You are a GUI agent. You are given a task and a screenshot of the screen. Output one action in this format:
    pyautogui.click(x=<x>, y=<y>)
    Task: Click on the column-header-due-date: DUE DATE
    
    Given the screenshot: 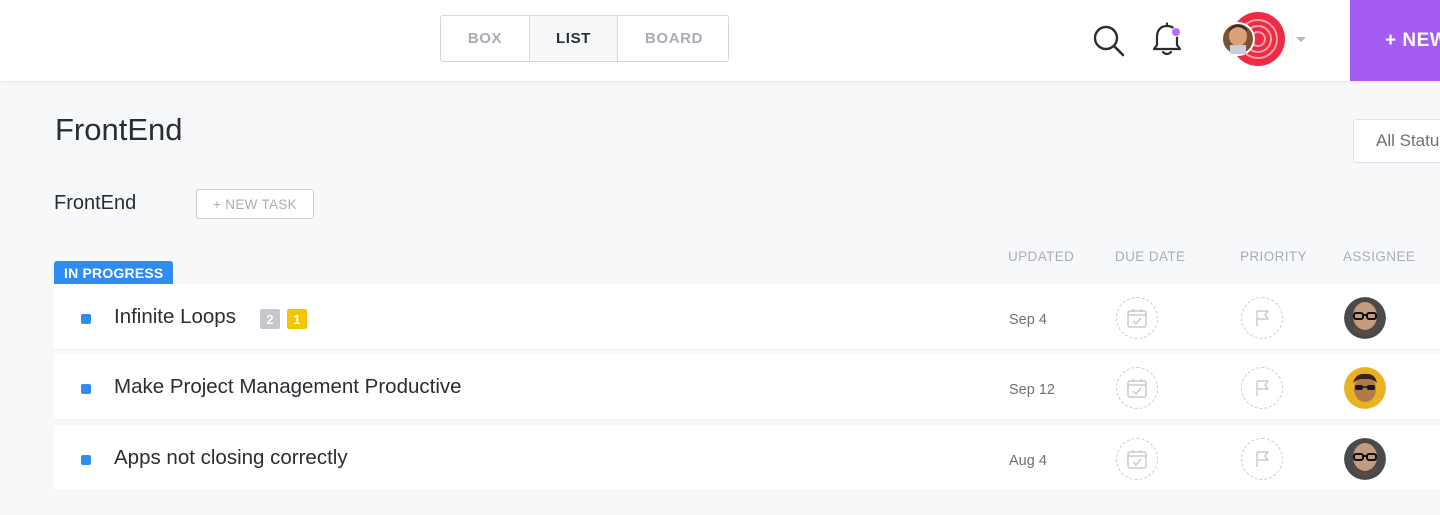 What is the action you would take?
    pyautogui.click(x=1150, y=256)
    